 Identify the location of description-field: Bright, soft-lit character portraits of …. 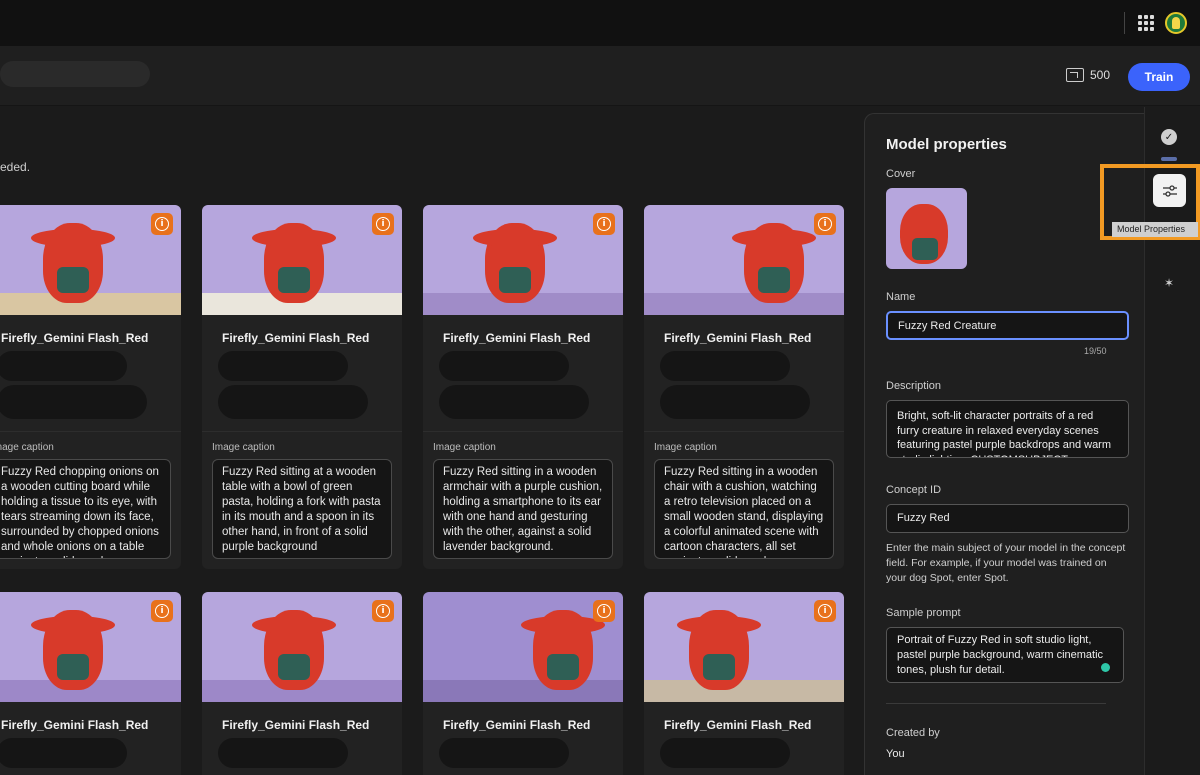
(1007, 429).